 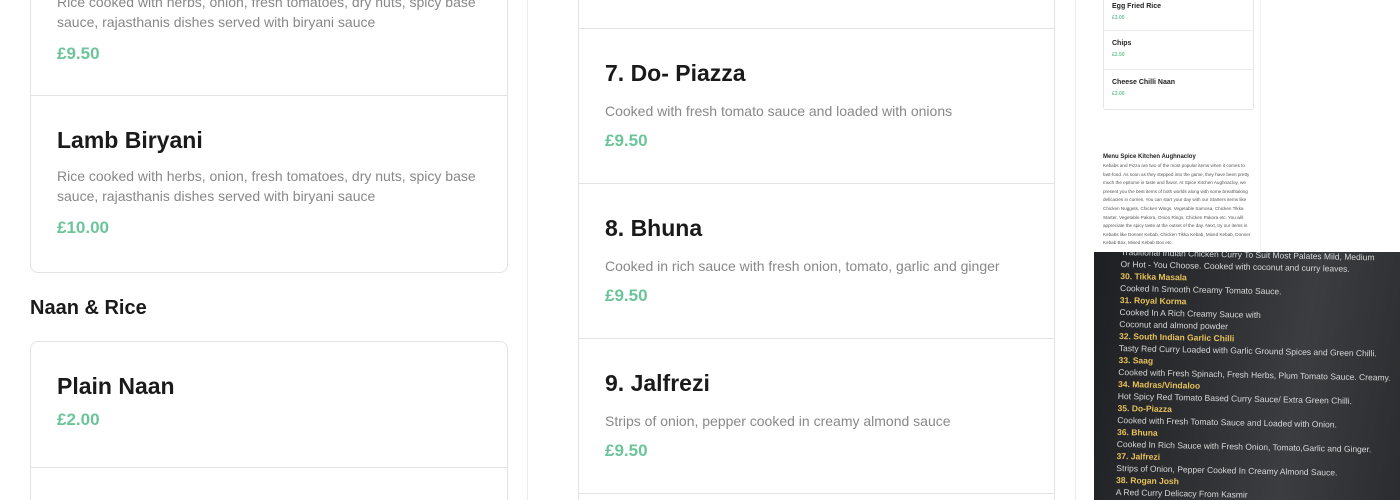 What do you see at coordinates (78, 419) in the screenshot?
I see `item-price: £2.00` at bounding box center [78, 419].